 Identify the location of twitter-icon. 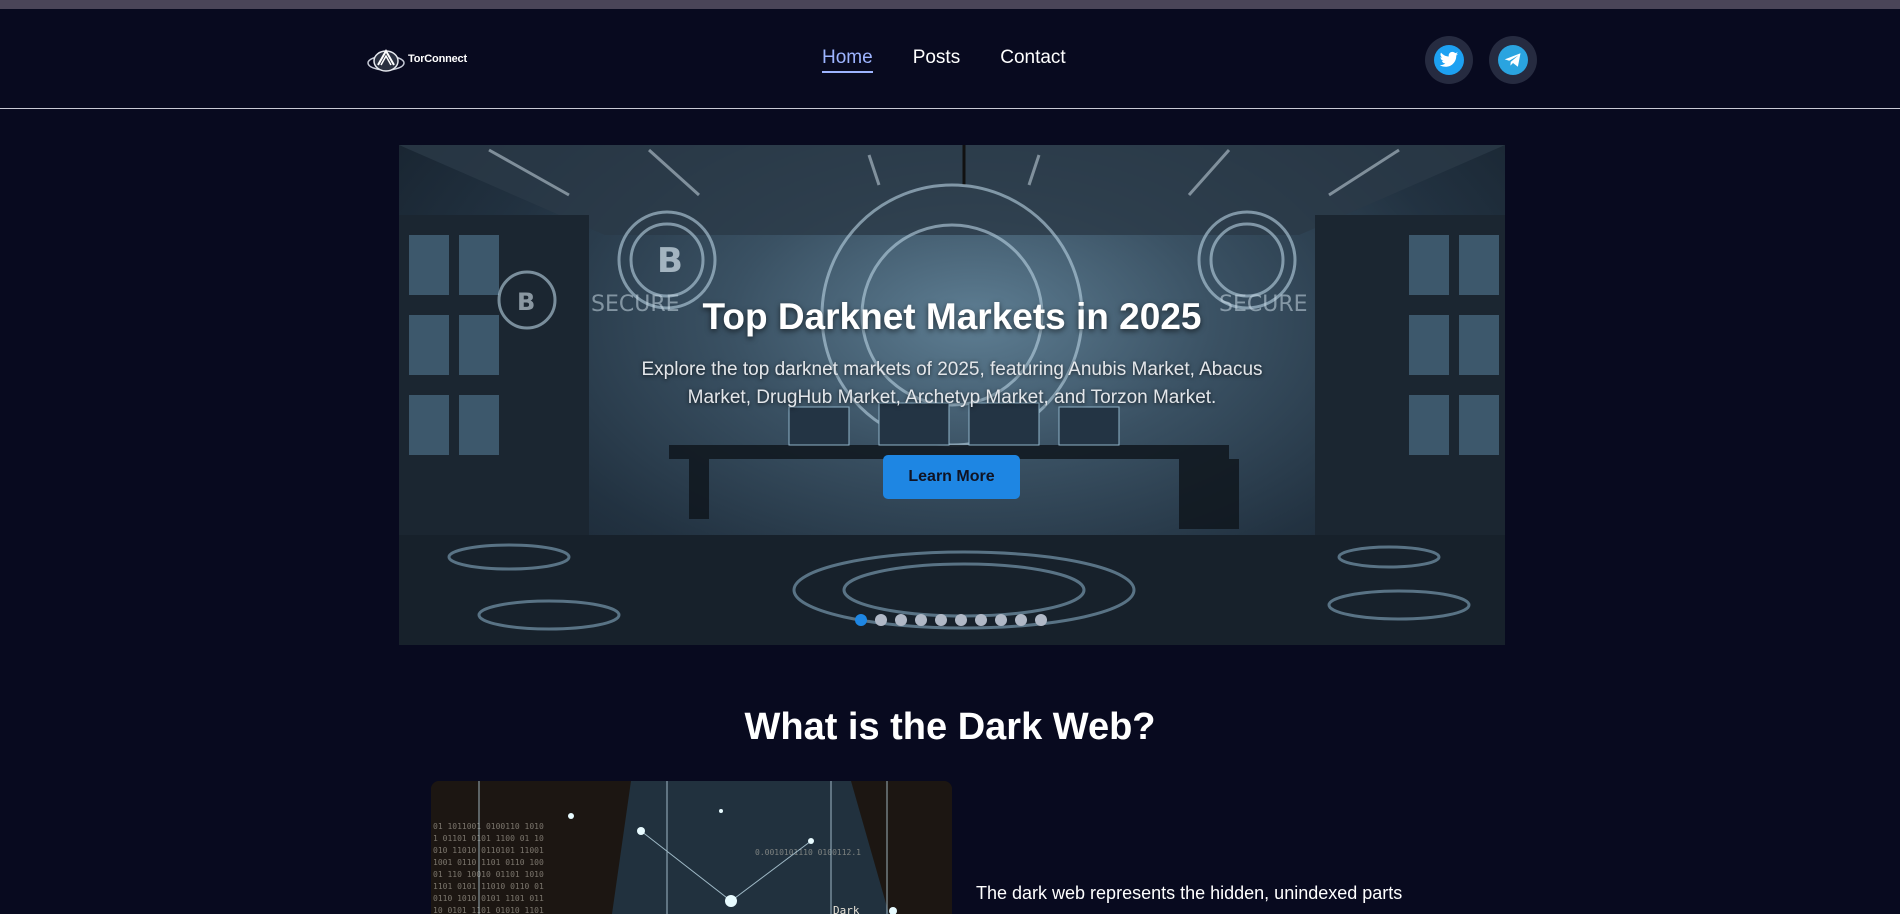
(1449, 59).